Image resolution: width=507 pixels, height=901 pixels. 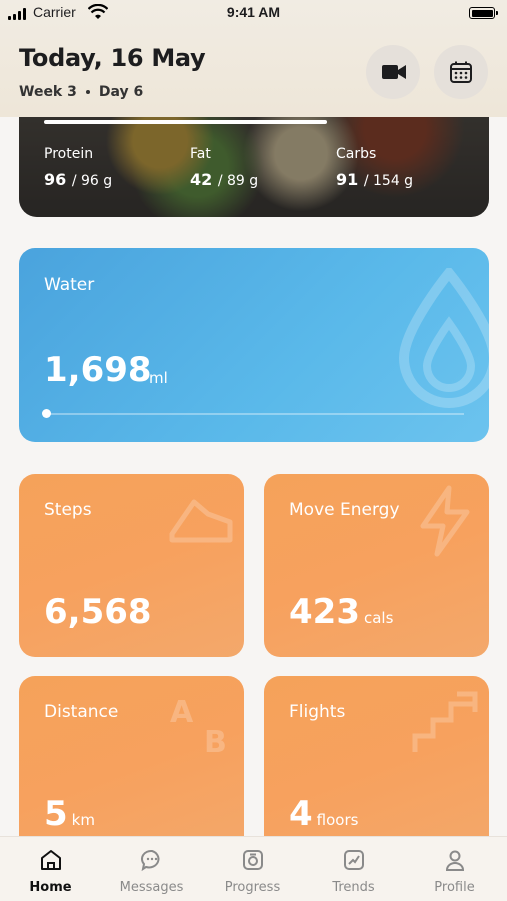 I want to click on distance-label: Distance, so click(x=81, y=712).